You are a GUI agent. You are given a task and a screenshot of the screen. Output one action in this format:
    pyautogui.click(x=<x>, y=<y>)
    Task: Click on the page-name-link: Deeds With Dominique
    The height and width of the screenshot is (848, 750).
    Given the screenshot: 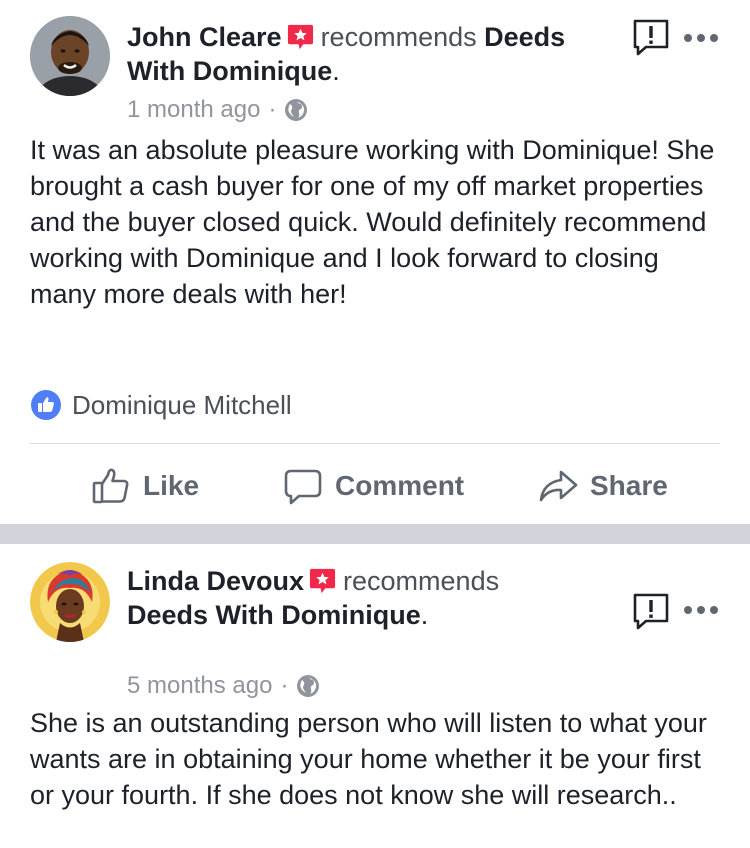 What is the action you would take?
    pyautogui.click(x=274, y=615)
    